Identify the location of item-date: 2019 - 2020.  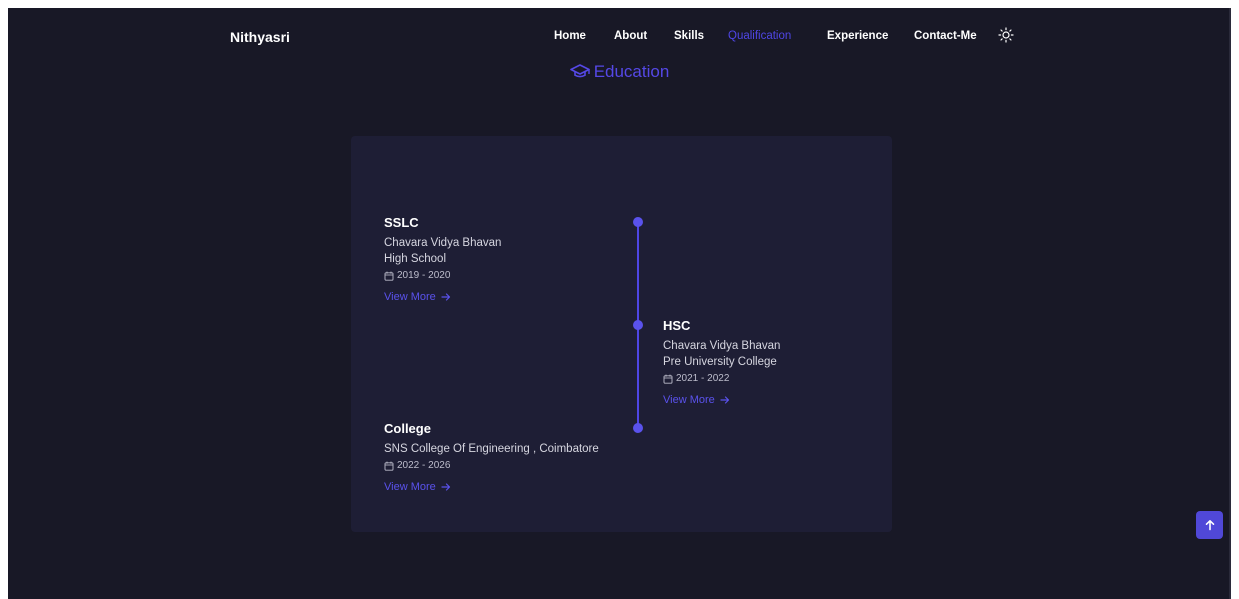
(442, 276).